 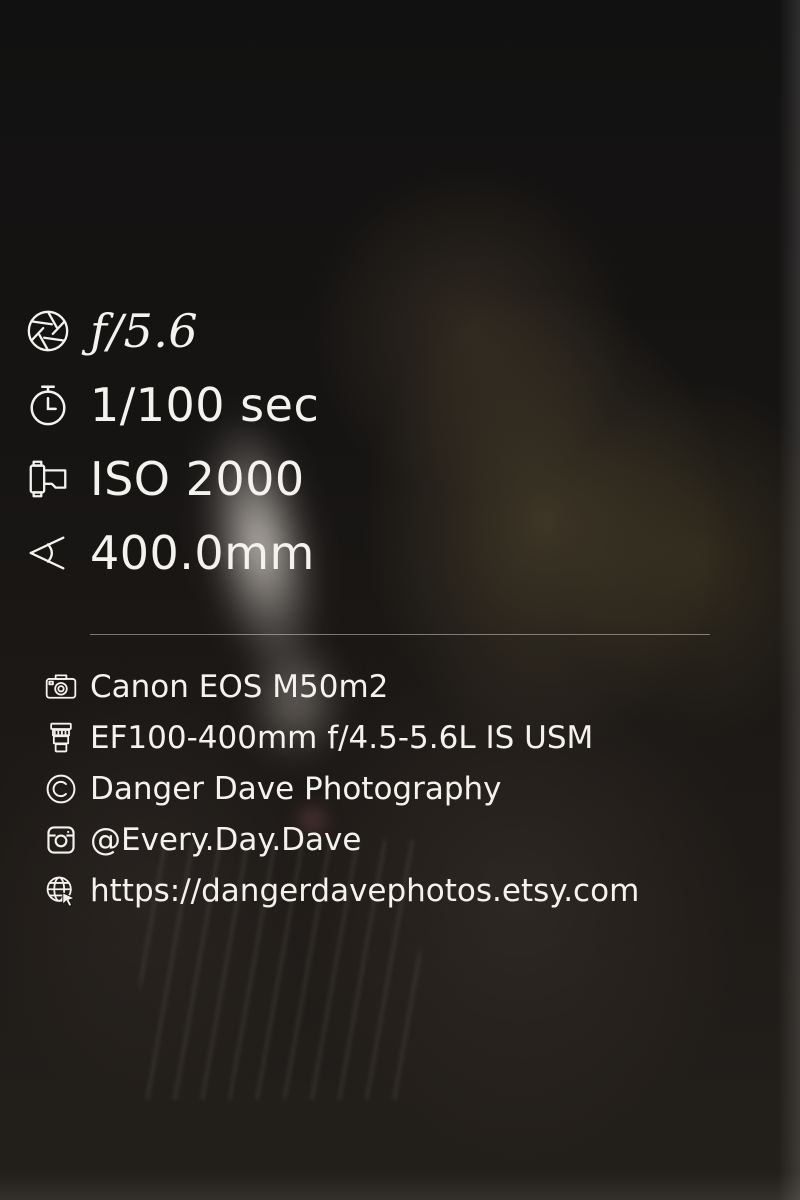 I want to click on iso-row: ISO 2000, so click(x=164, y=479).